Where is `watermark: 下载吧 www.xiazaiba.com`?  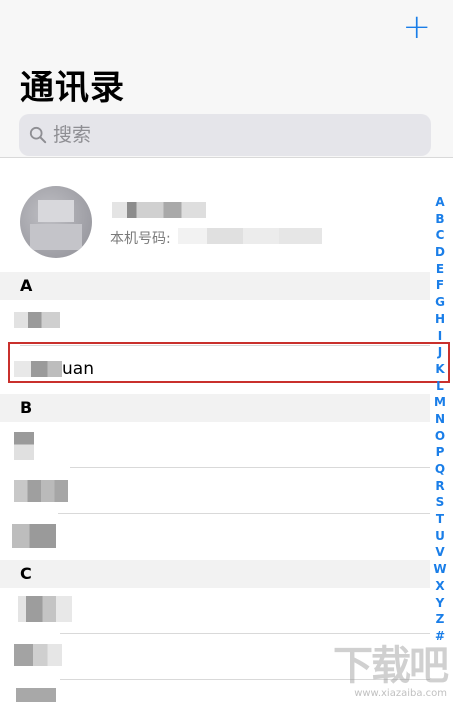 watermark: 下载吧 www.xiazaiba.com is located at coordinates (391, 671).